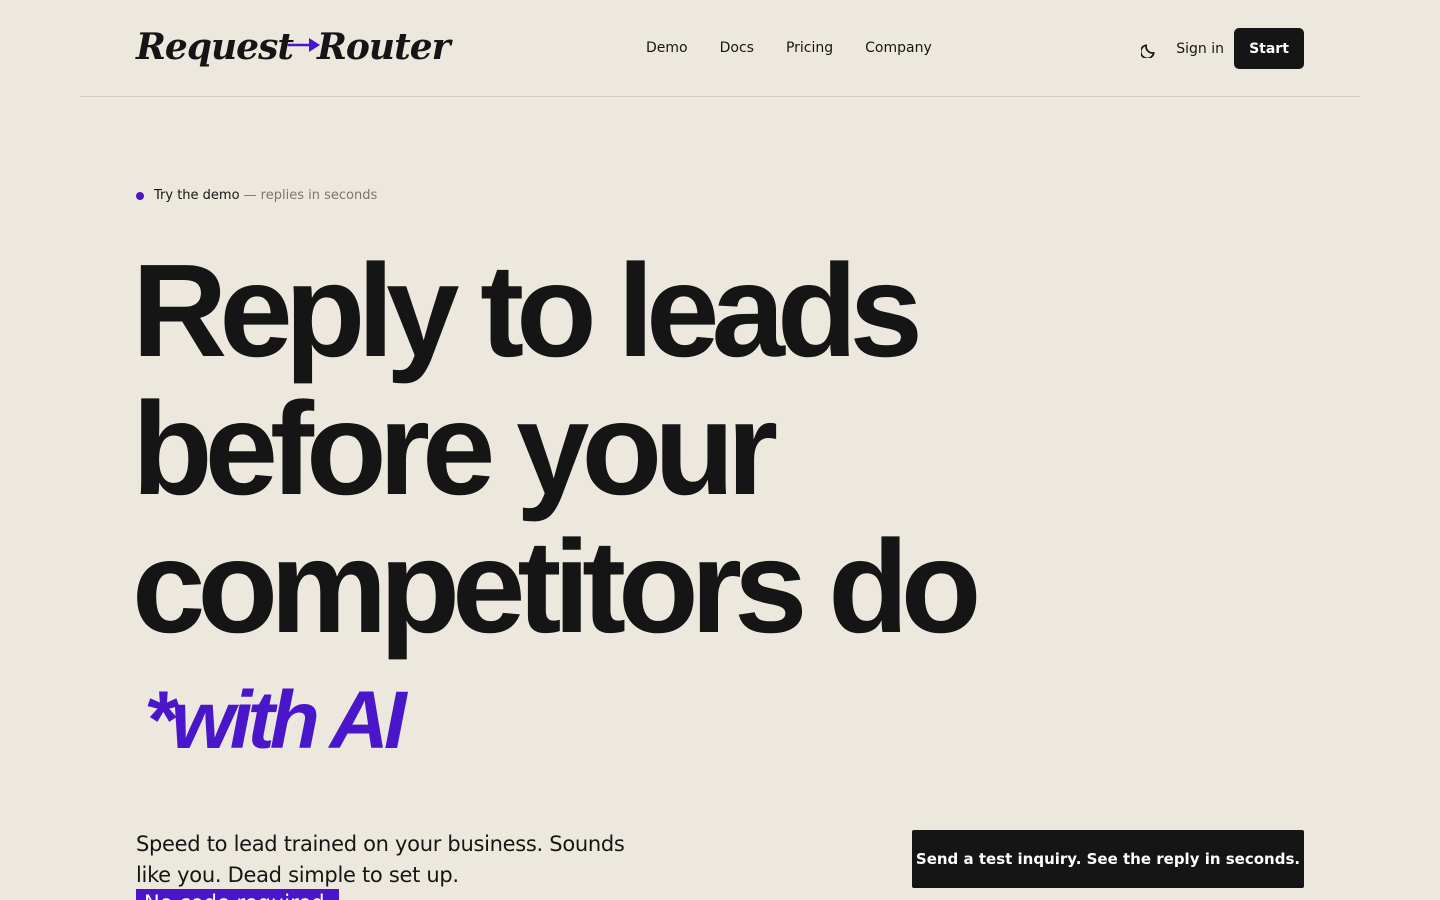 Image resolution: width=1440 pixels, height=900 pixels. What do you see at coordinates (310, 195) in the screenshot?
I see `eyebrow-subtitle: — replies in seconds` at bounding box center [310, 195].